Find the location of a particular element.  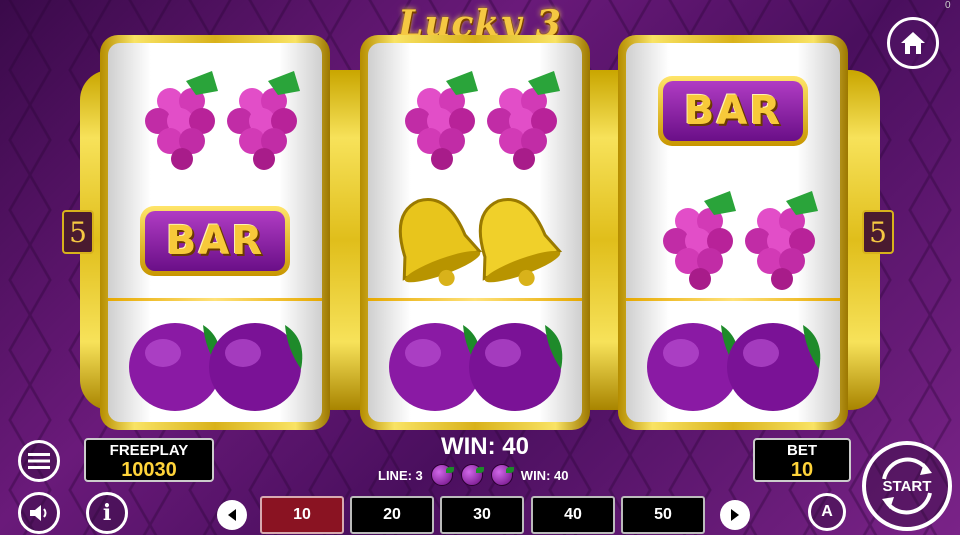

bet-prev-button is located at coordinates (232, 515).